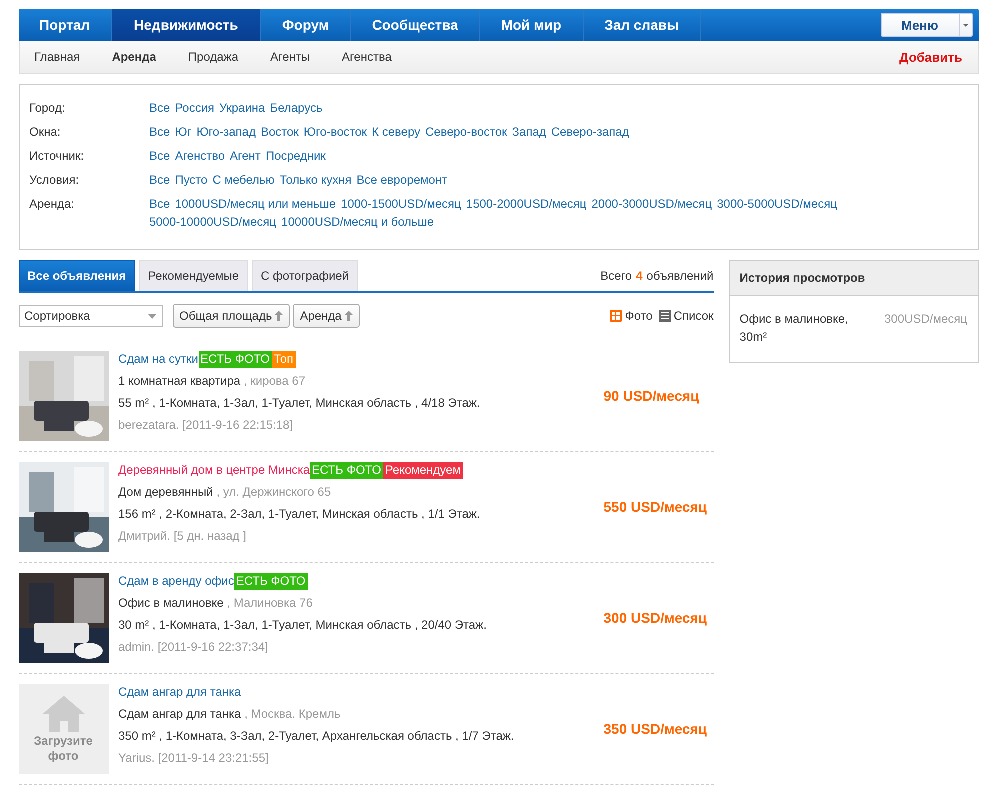  What do you see at coordinates (180, 692) in the screenshot?
I see `listing-title: Сдам ангар для танка` at bounding box center [180, 692].